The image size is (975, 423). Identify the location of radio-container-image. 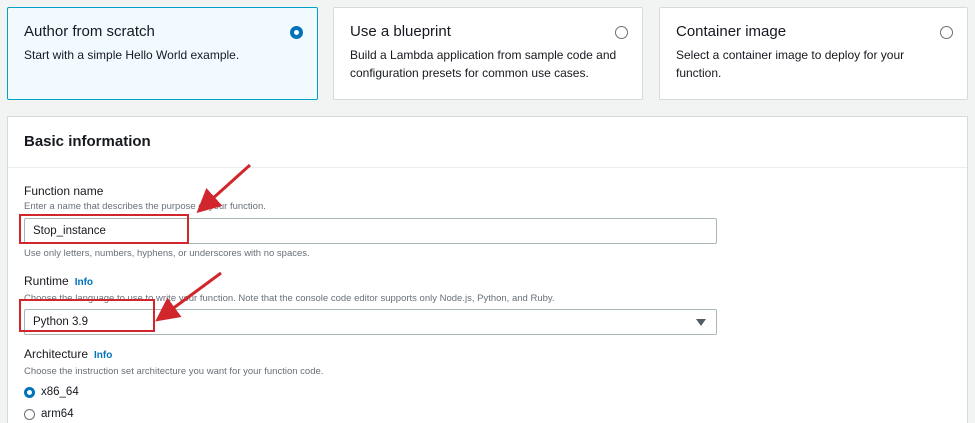
(946, 32).